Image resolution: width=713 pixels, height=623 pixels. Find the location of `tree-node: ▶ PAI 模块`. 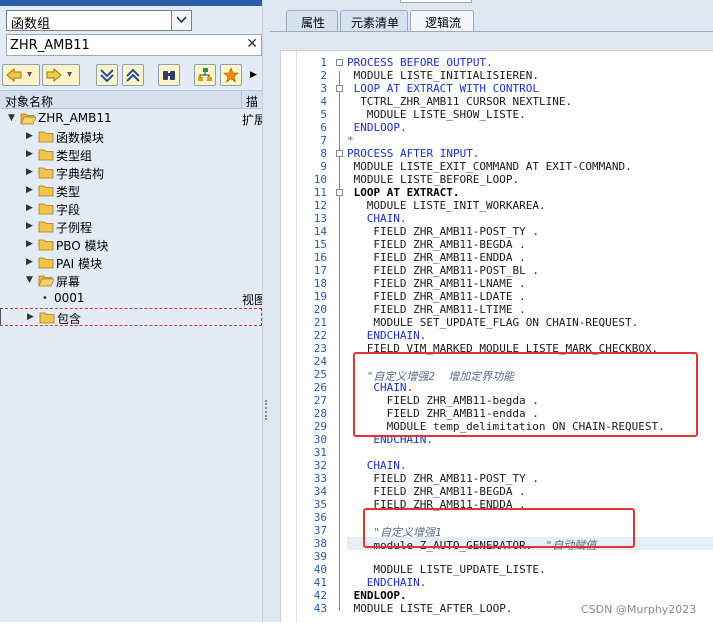

tree-node: ▶ PAI 模块 is located at coordinates (131, 263).